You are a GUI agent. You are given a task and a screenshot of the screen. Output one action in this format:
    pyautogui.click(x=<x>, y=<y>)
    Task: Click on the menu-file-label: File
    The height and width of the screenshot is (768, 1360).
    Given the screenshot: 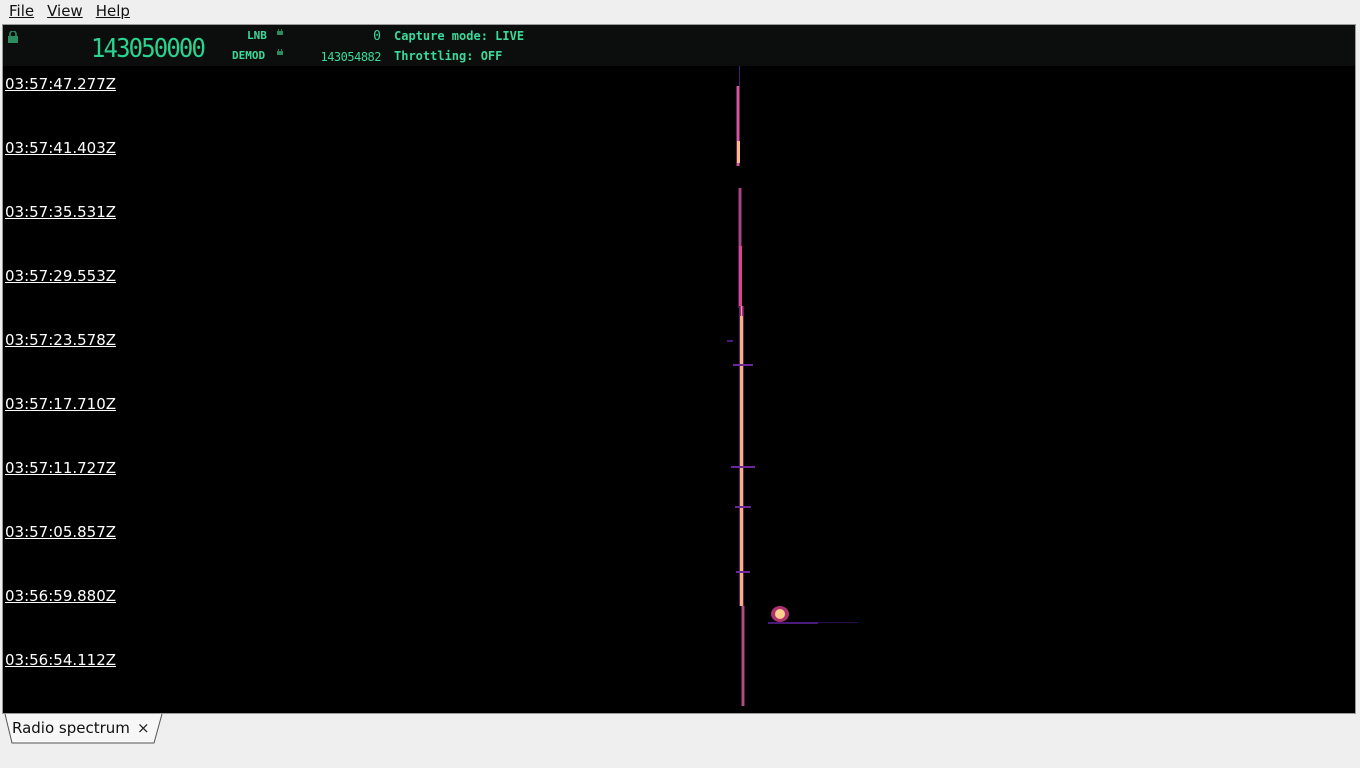 What is the action you would take?
    pyautogui.click(x=22, y=11)
    